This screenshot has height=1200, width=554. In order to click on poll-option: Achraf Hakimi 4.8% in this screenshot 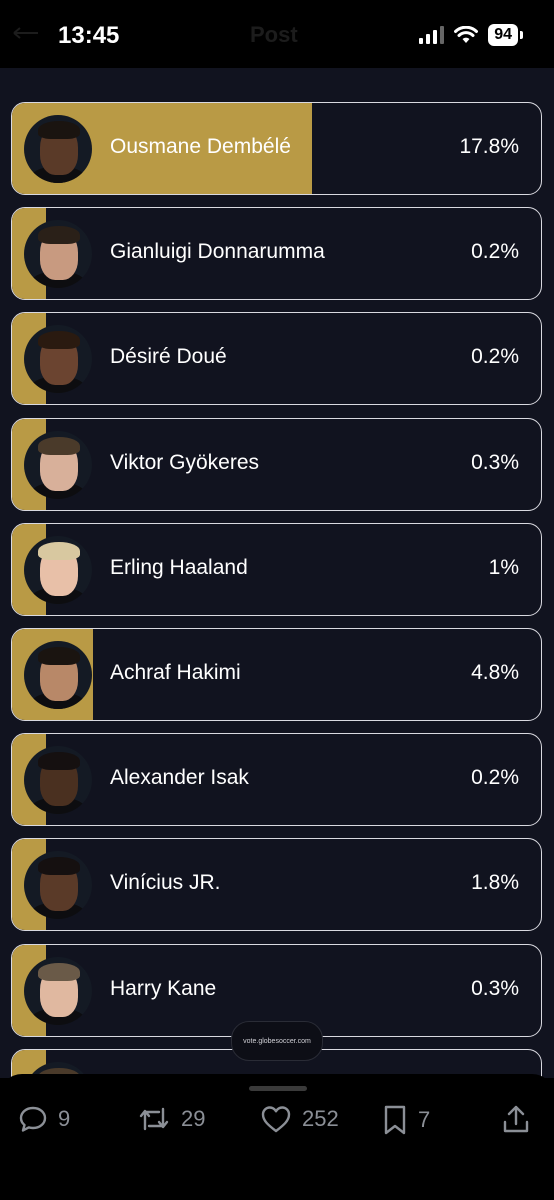, I will do `click(276, 674)`.